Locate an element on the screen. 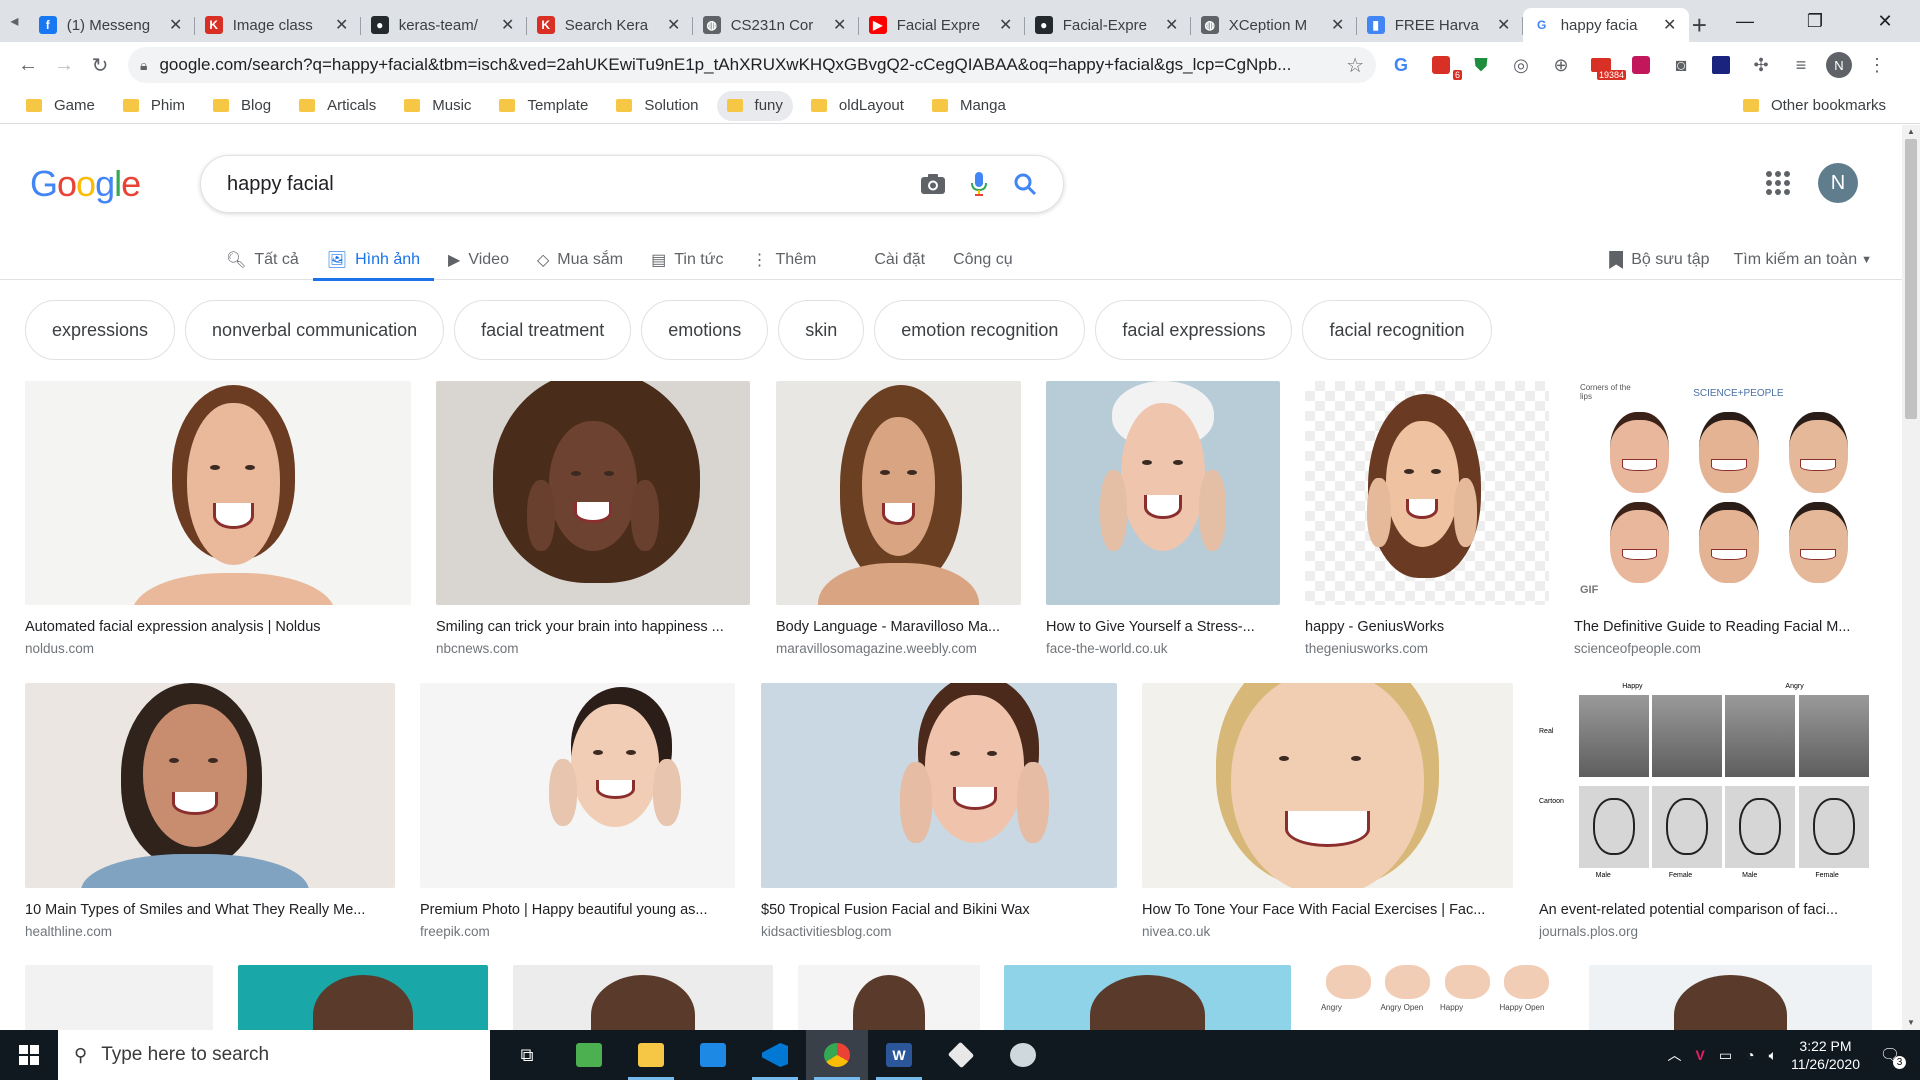 This screenshot has width=1920, height=1080. browser-tab: f (1) Messeng ✕ is located at coordinates (112, 25).